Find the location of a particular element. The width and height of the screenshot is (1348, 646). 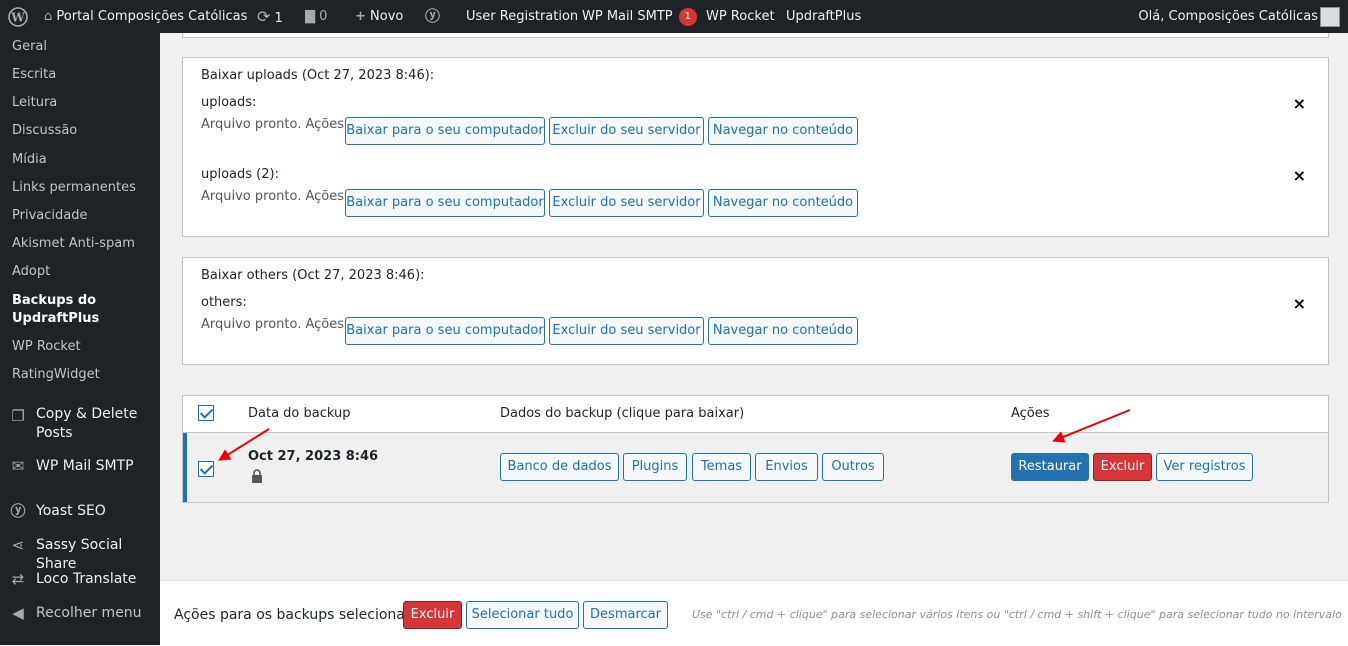

submenu-privacidade: Privacidade is located at coordinates (49, 215).